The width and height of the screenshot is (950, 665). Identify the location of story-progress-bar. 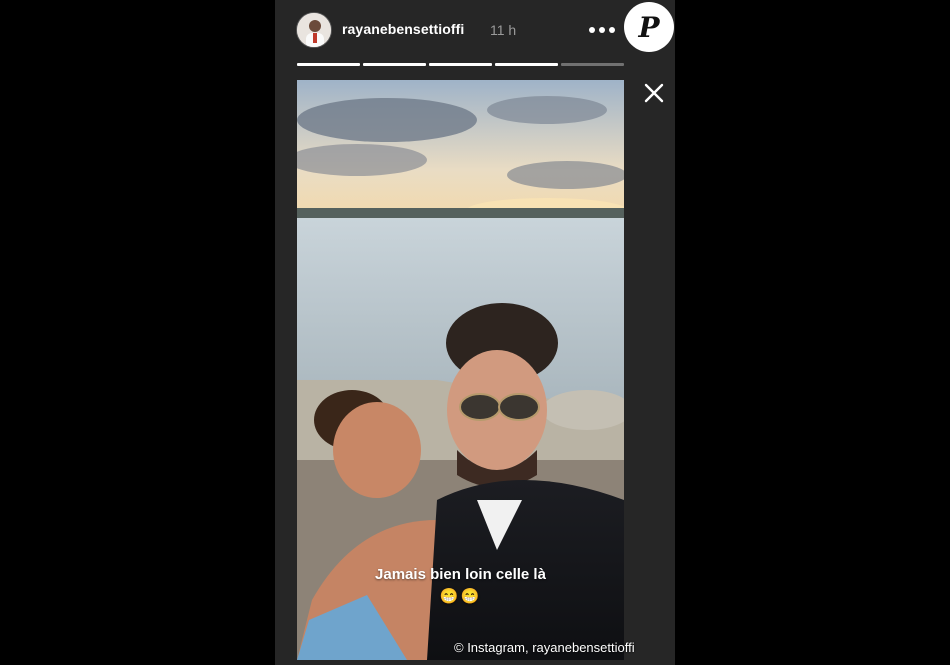
(460, 64).